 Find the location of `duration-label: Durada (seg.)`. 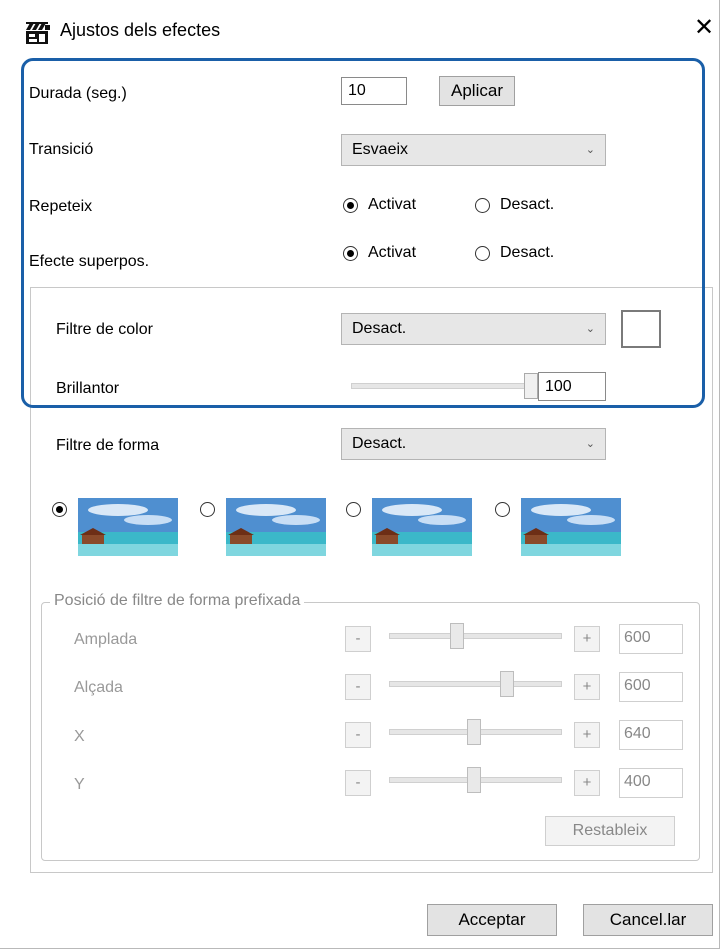

duration-label: Durada (seg.) is located at coordinates (78, 93).